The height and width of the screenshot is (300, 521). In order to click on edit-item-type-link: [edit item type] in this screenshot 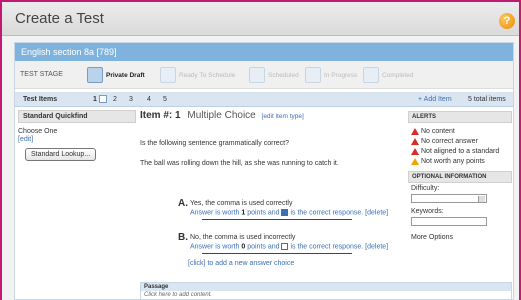, I will do `click(283, 116)`.